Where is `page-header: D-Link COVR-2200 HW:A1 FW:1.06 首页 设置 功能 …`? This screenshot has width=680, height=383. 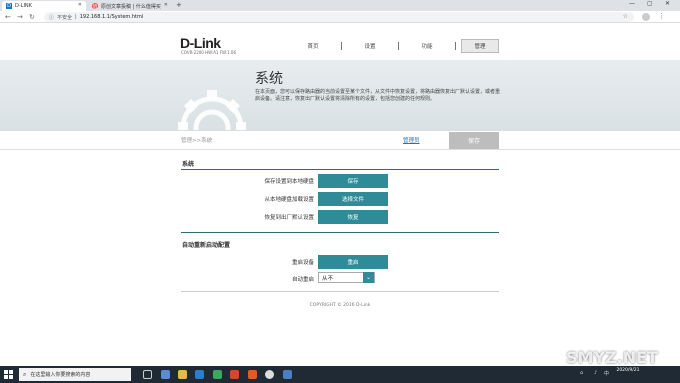
page-header: D-Link COVR-2200 HW:A1 FW:1.06 首页 设置 功能 … is located at coordinates (340, 41).